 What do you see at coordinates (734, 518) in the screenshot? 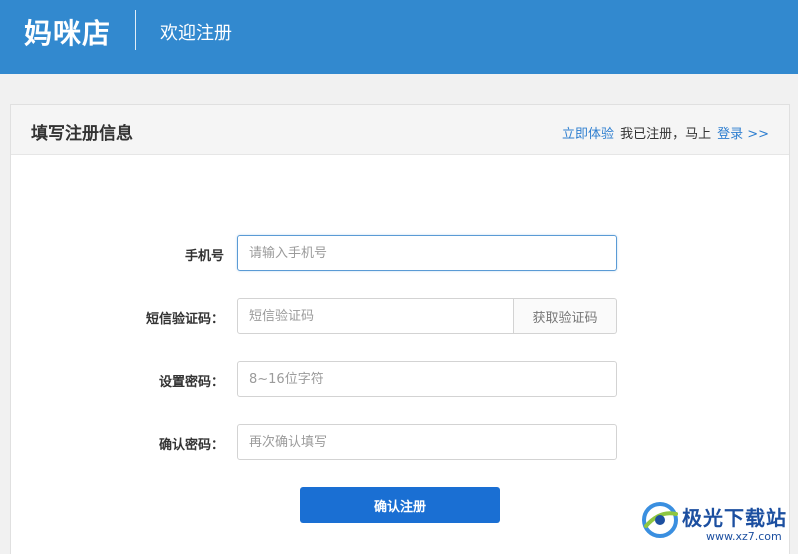
I see `watermark-name: 极光下载站` at bounding box center [734, 518].